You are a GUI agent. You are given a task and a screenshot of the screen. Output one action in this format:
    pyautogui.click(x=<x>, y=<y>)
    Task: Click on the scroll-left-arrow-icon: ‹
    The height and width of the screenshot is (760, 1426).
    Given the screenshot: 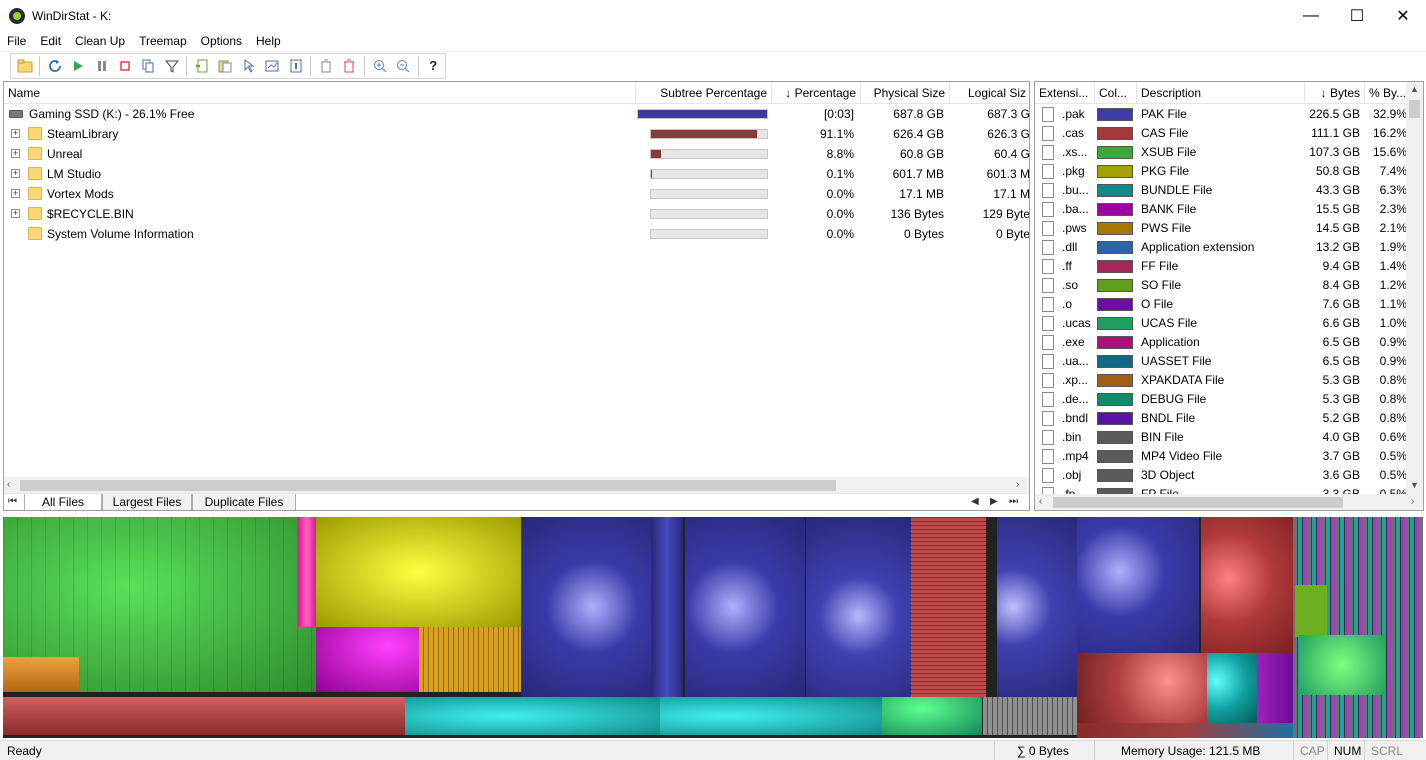 What is the action you would take?
    pyautogui.click(x=8, y=484)
    